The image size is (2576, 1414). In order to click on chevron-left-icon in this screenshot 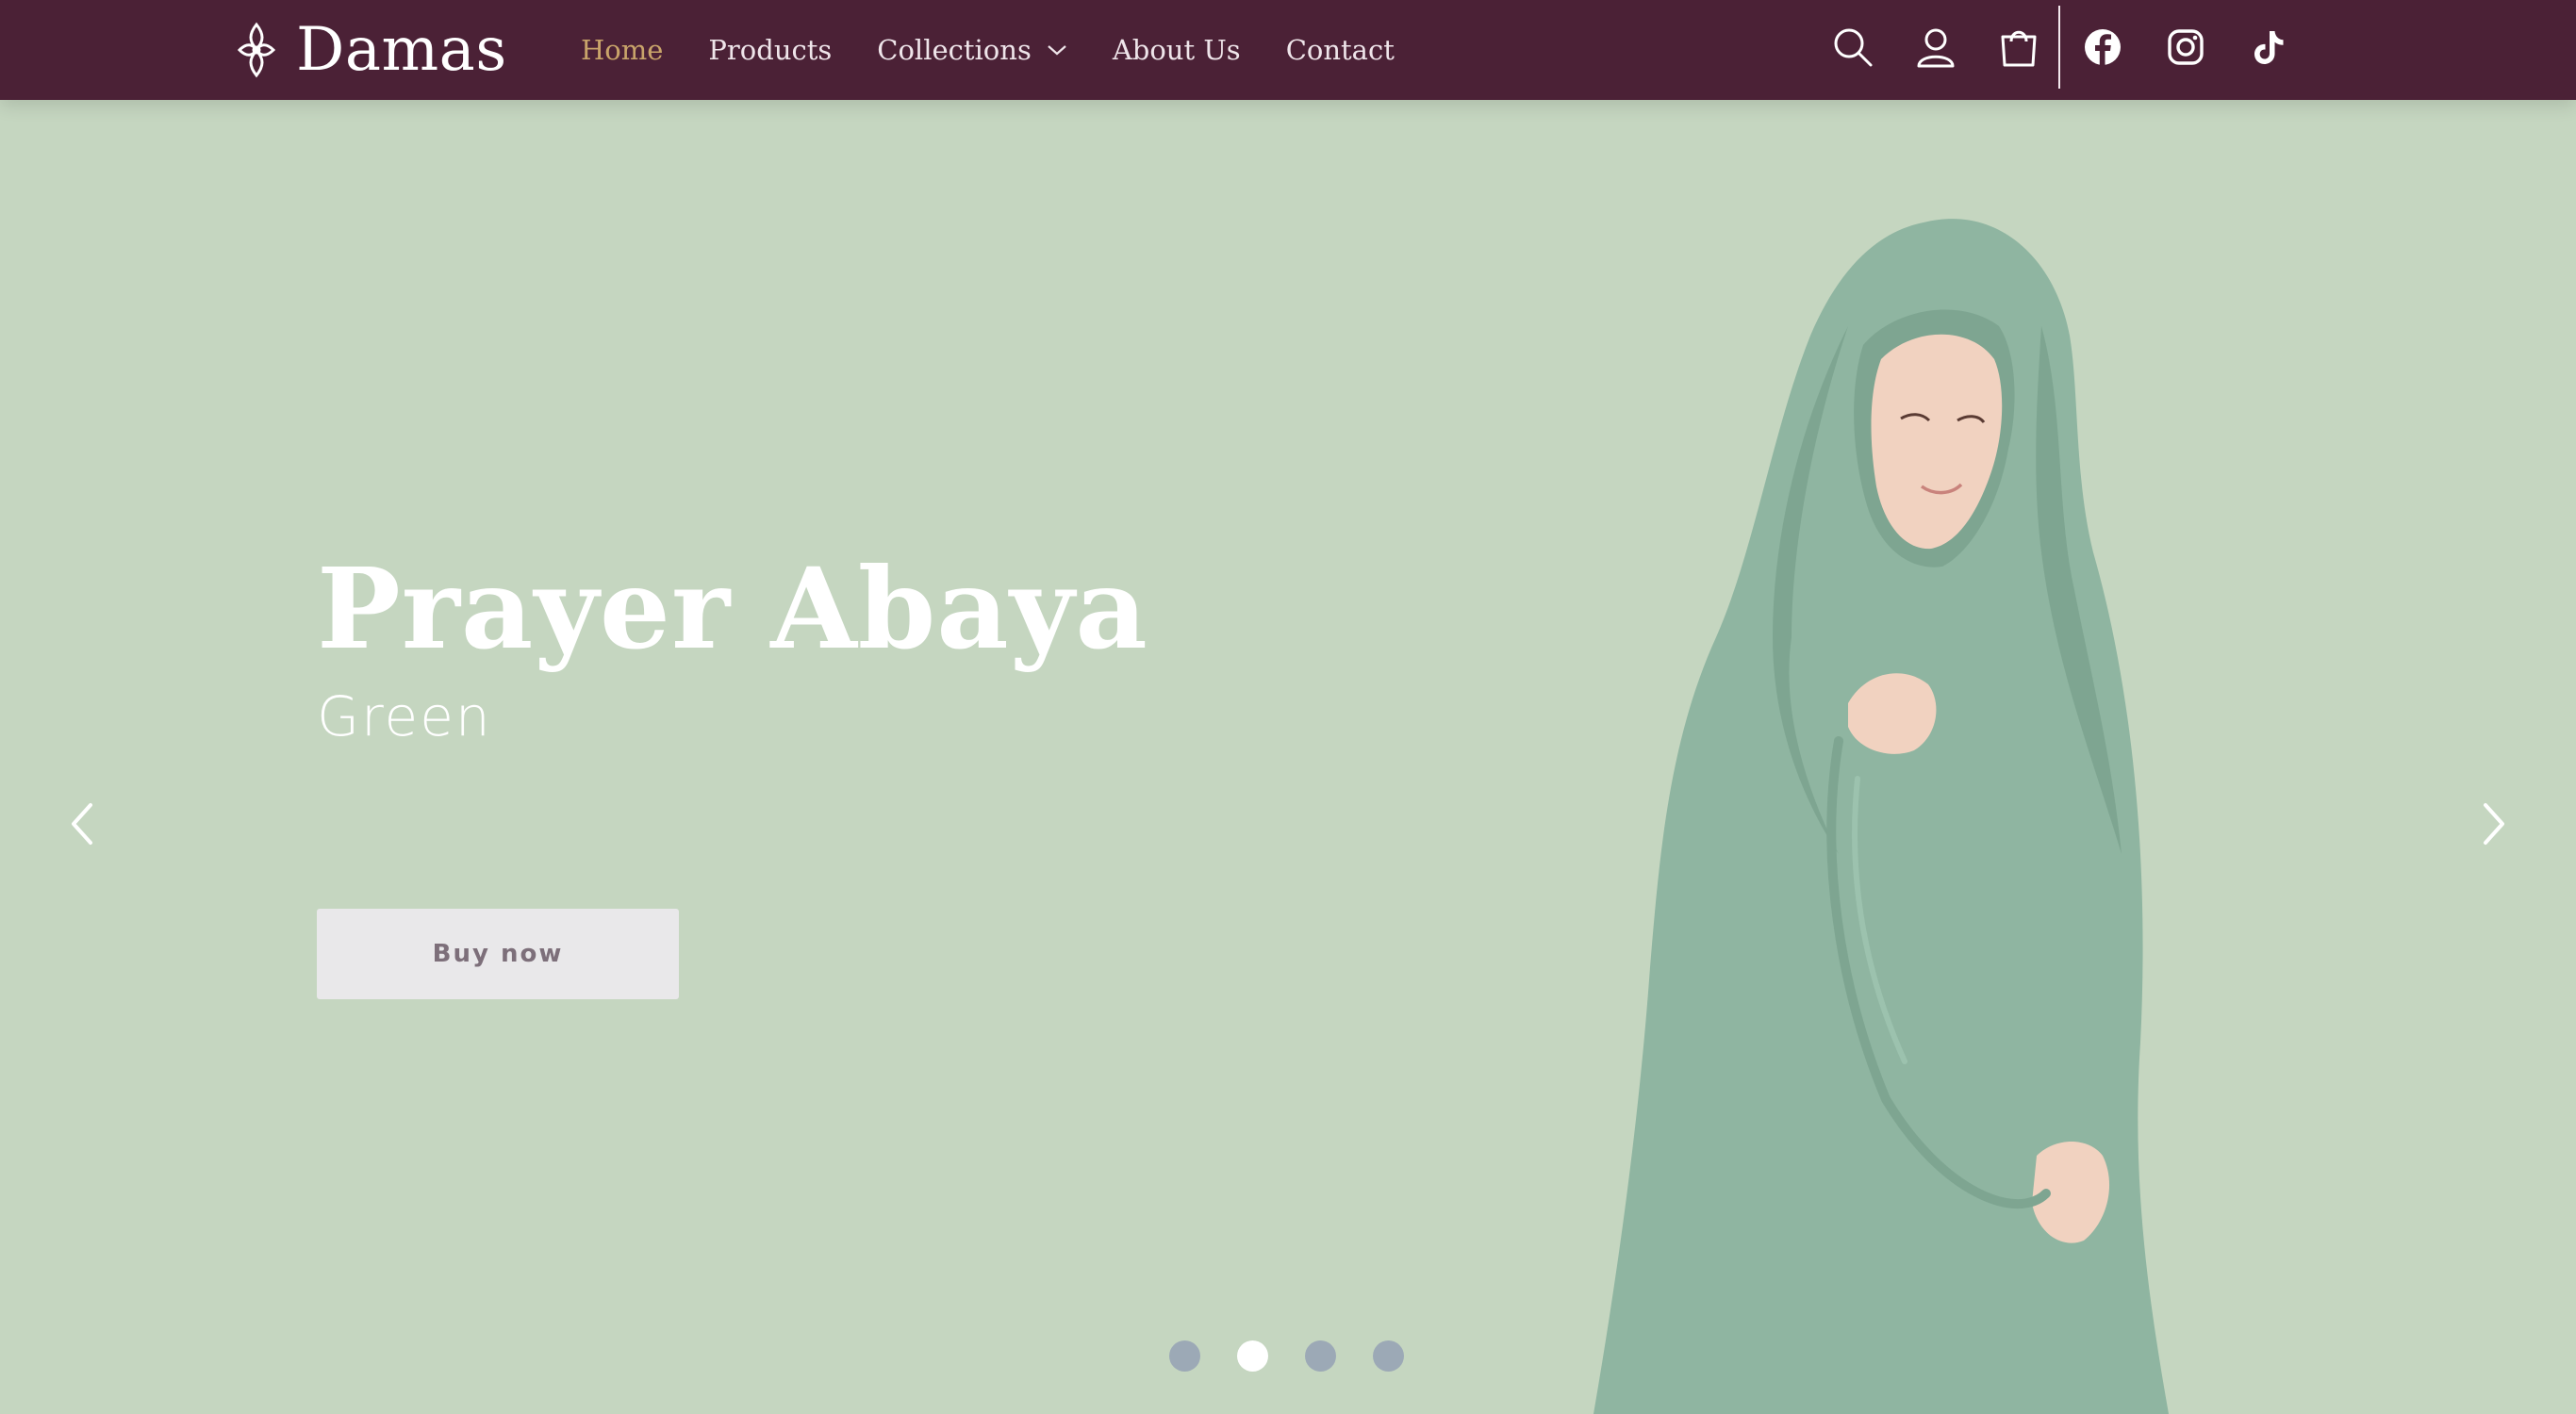, I will do `click(82, 824)`.